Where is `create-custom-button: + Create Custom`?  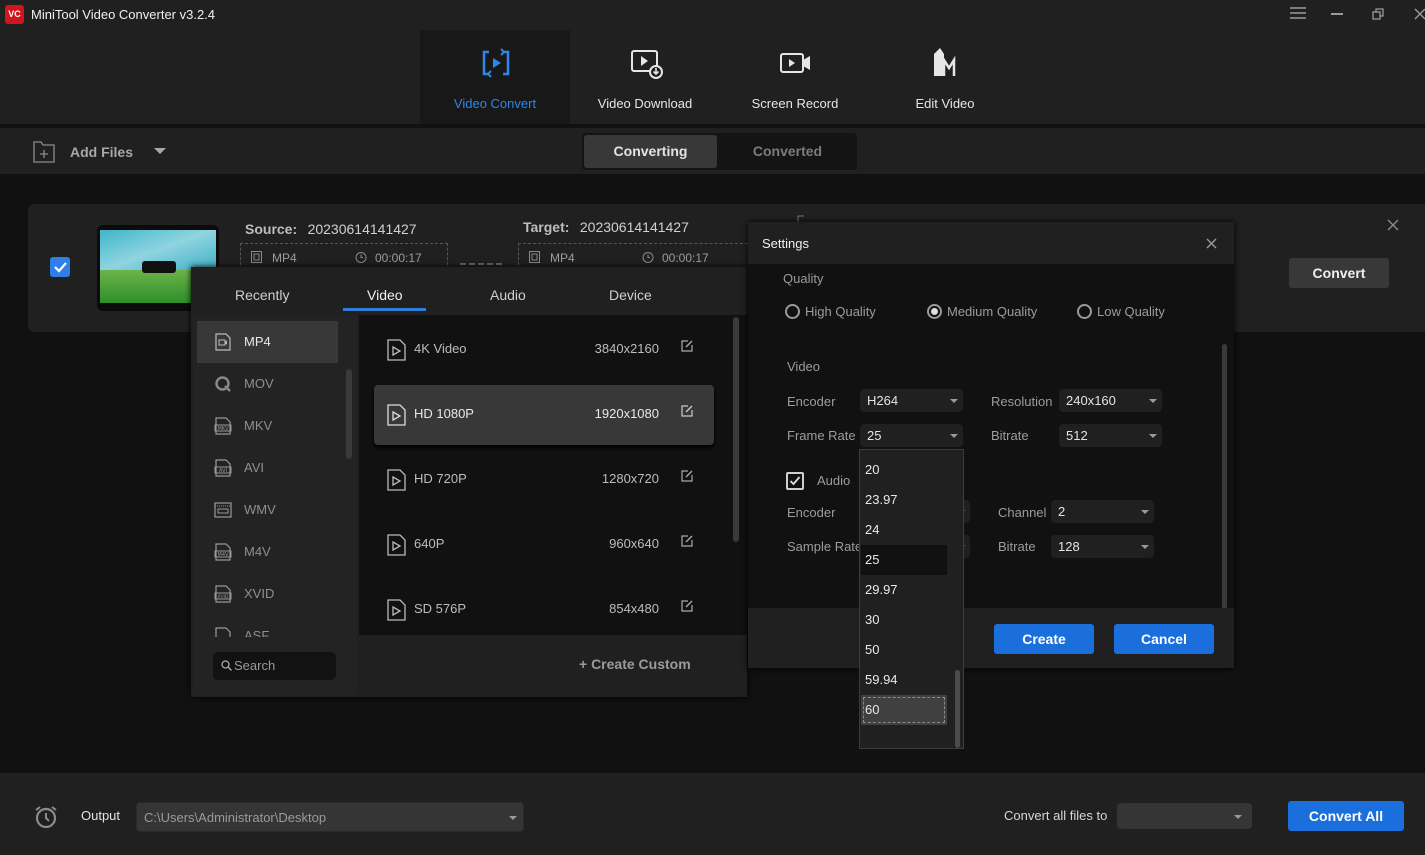 create-custom-button: + Create Custom is located at coordinates (635, 664).